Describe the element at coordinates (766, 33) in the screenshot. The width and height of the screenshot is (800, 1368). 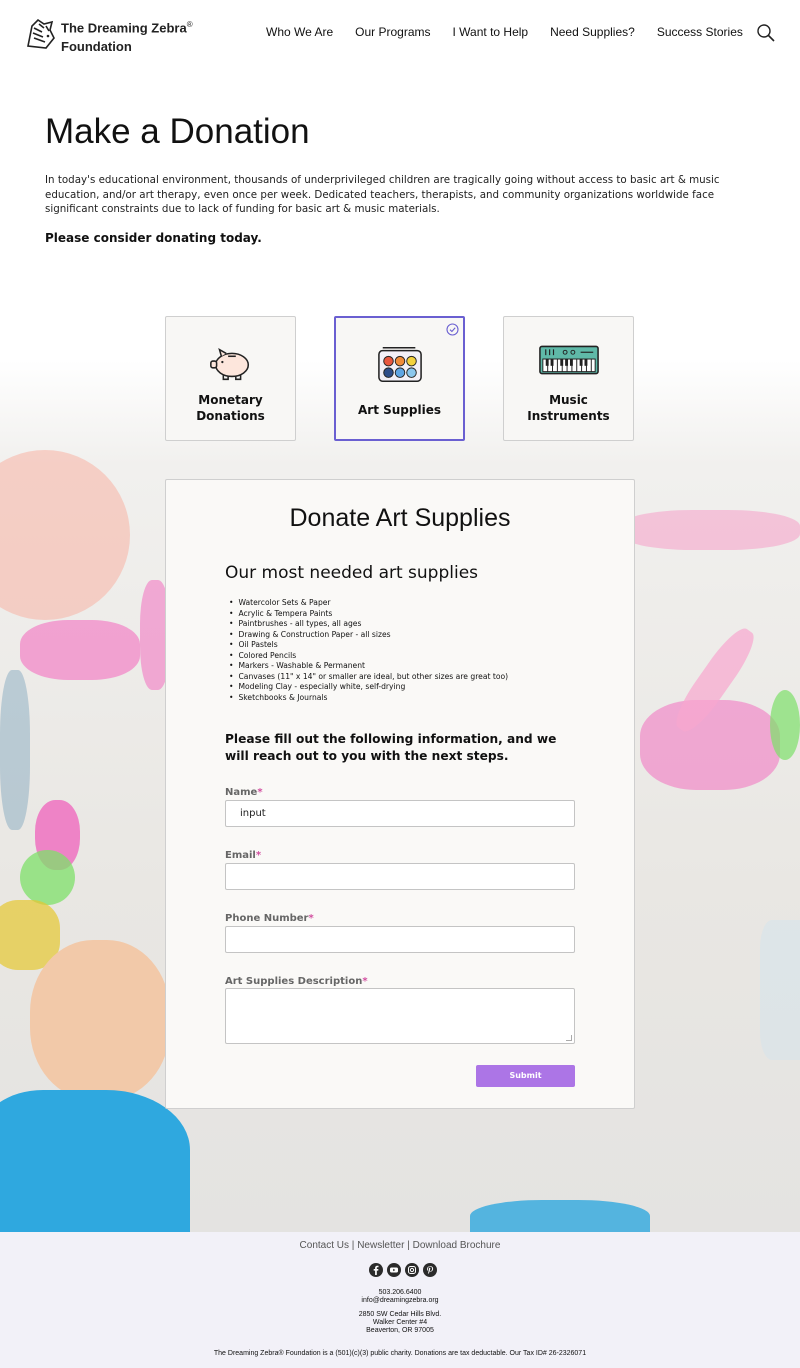
I see `search-icon` at that location.